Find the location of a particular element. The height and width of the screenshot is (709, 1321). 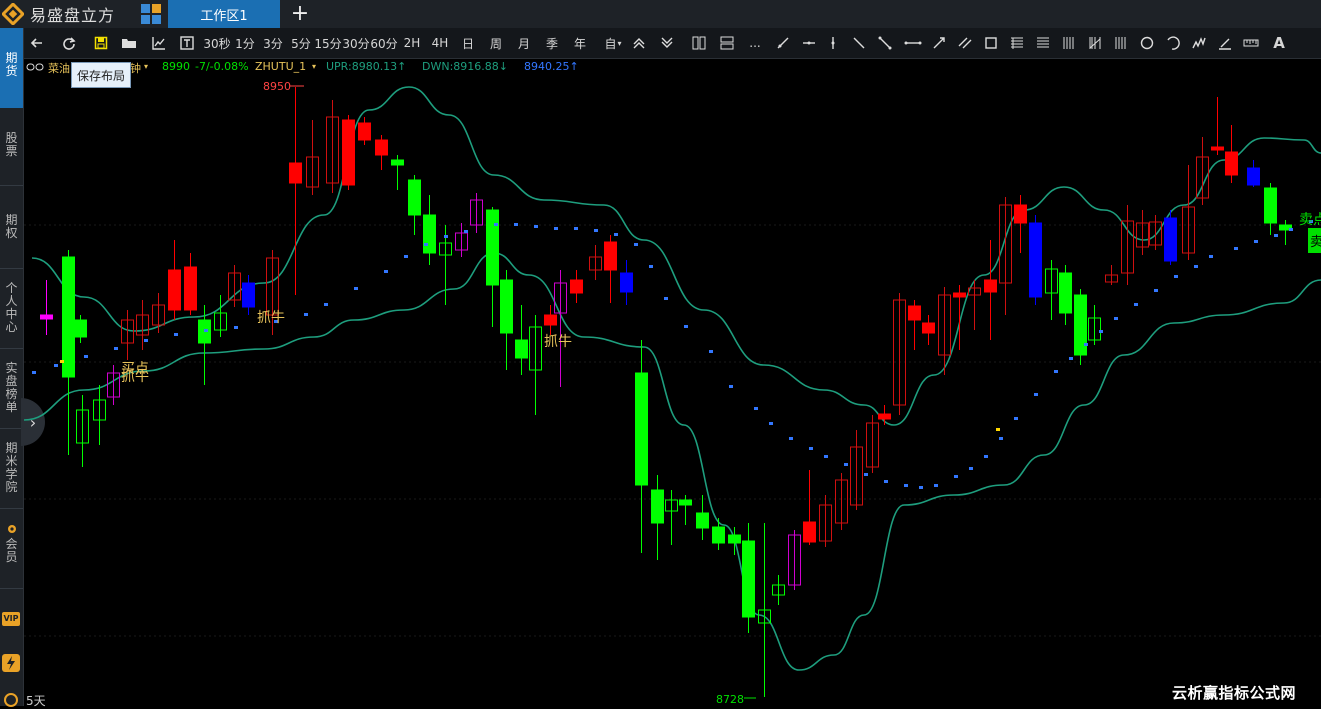

zoom-in-chevrons-icon is located at coordinates (639, 43).